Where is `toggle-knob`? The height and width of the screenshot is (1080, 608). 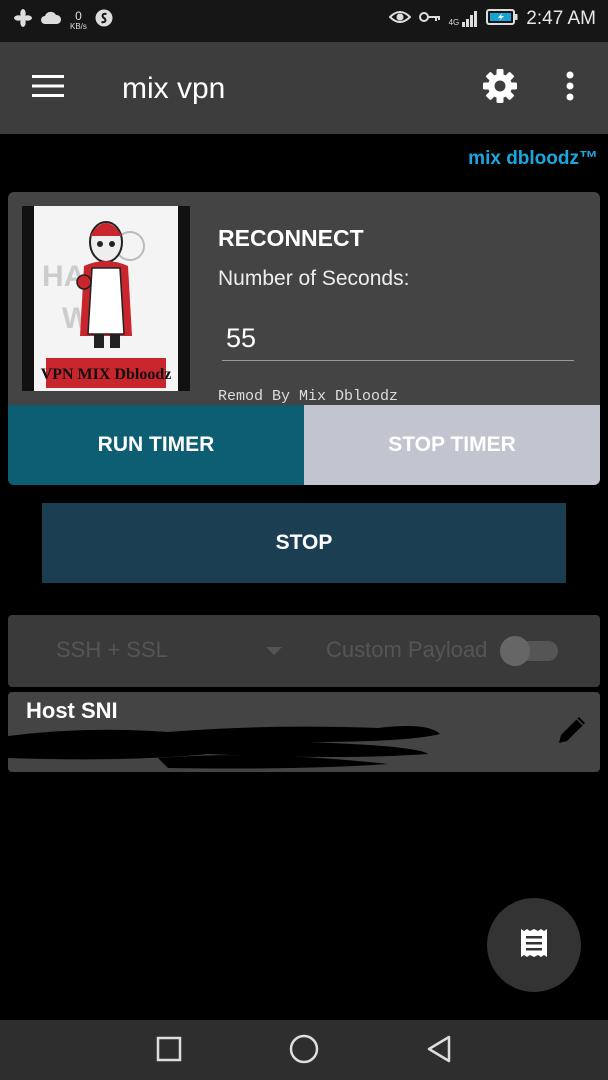 toggle-knob is located at coordinates (515, 651).